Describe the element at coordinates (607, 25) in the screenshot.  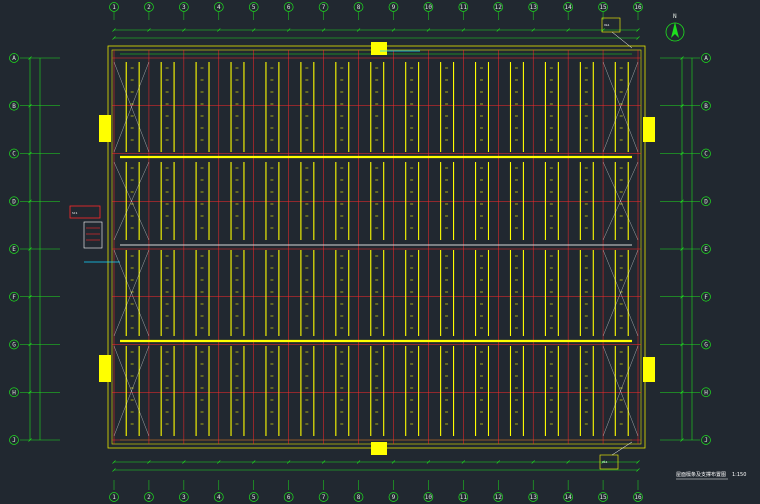
I see `top-right-note-text: XG1` at that location.